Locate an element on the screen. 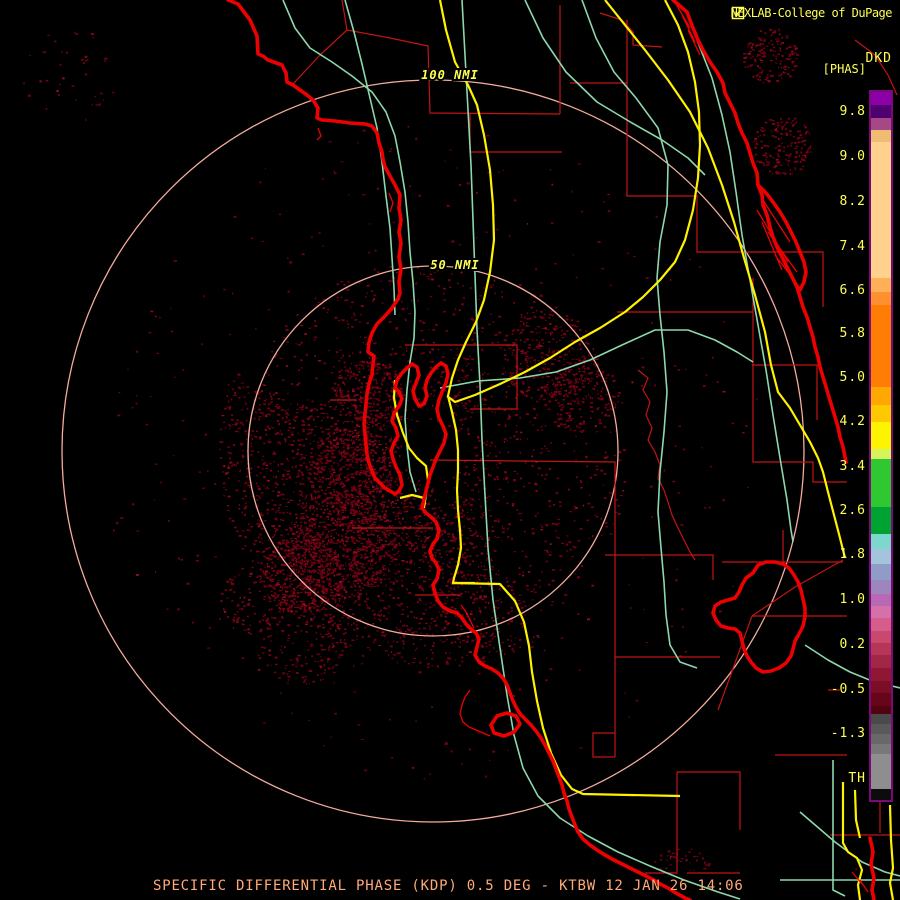  kdp-color-scale is located at coordinates (881, 446).